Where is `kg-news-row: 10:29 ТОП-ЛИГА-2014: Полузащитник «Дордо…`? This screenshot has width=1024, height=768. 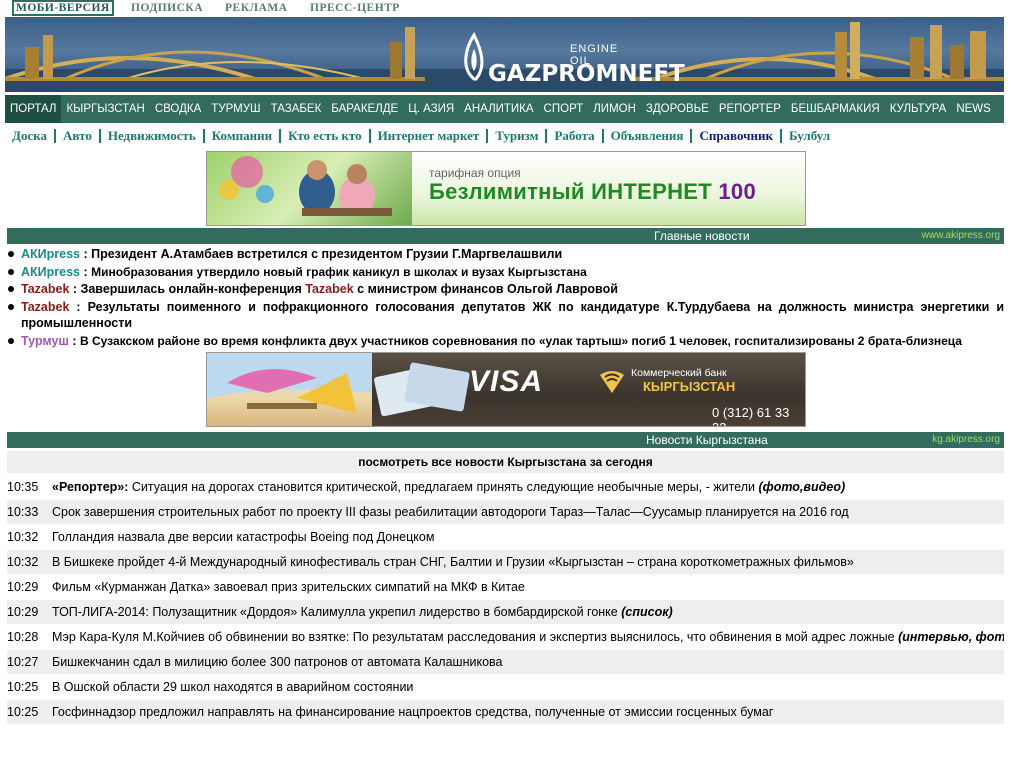
kg-news-row: 10:29 ТОП-ЛИГА-2014: Полузащитник «Дордо… is located at coordinates (505, 612).